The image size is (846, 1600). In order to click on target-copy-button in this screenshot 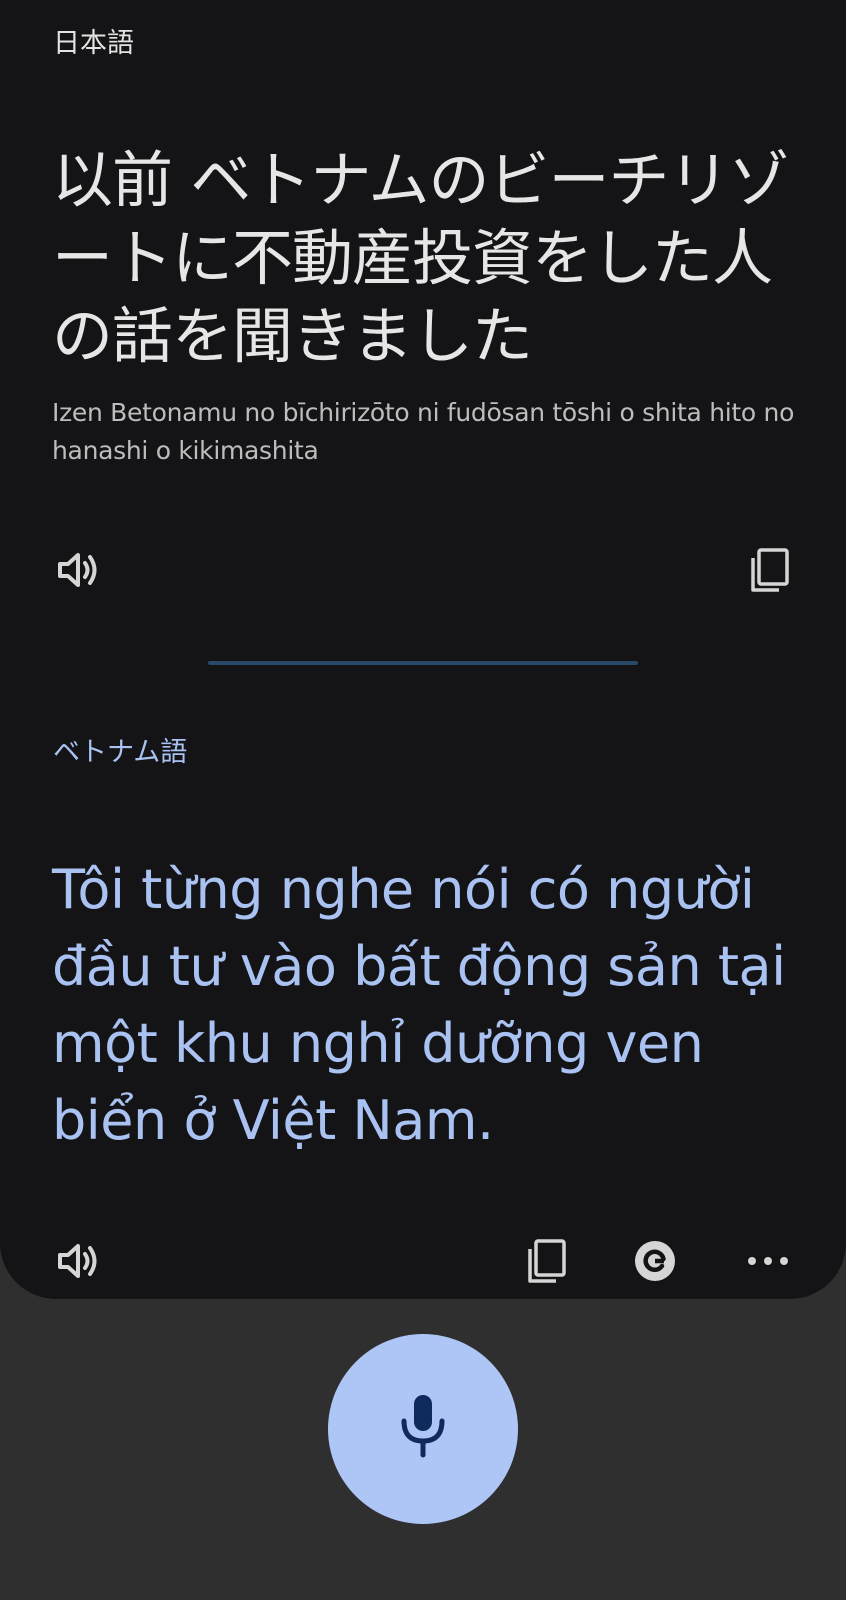, I will do `click(546, 1261)`.